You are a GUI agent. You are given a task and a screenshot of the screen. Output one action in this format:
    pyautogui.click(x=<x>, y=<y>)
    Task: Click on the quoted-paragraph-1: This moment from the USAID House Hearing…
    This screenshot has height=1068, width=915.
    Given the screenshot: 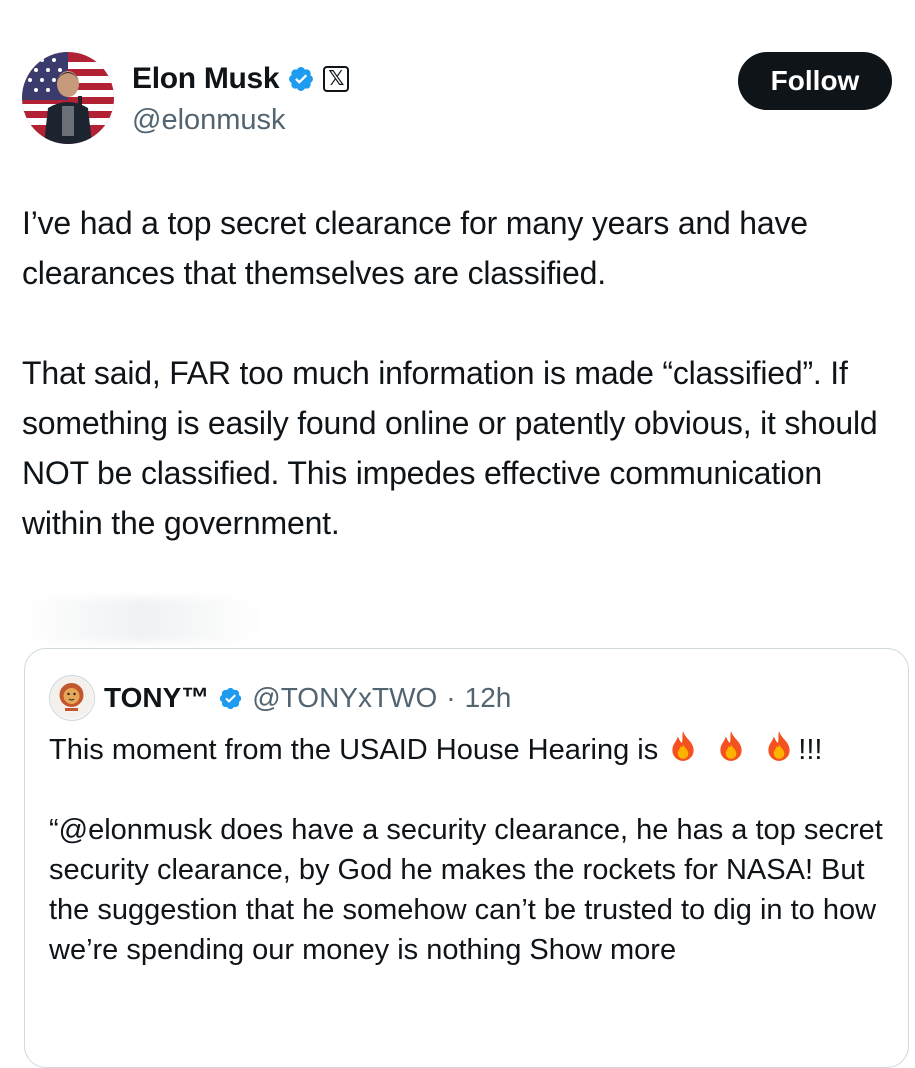 What is the action you would take?
    pyautogui.click(x=469, y=749)
    